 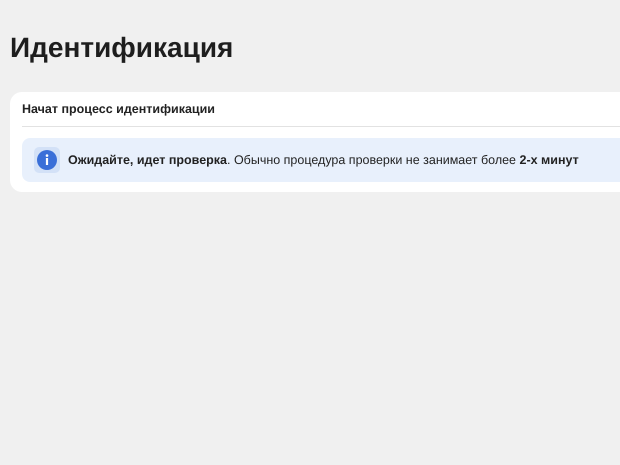 I want to click on page-title: Идентификация, so click(x=122, y=48).